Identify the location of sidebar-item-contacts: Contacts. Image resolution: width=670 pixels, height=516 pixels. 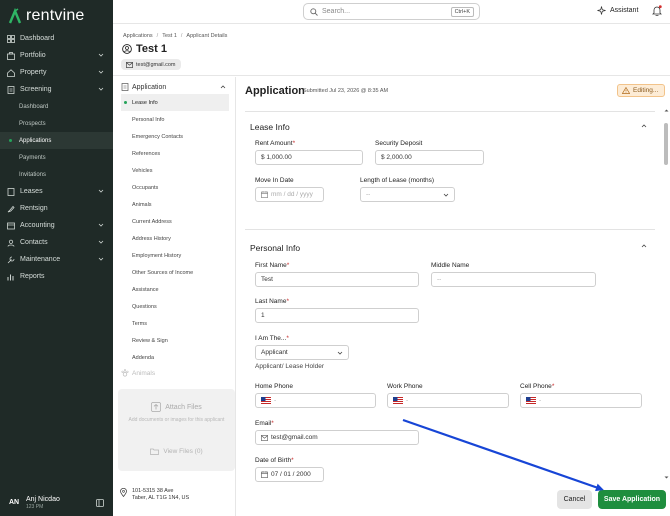
(56, 242).